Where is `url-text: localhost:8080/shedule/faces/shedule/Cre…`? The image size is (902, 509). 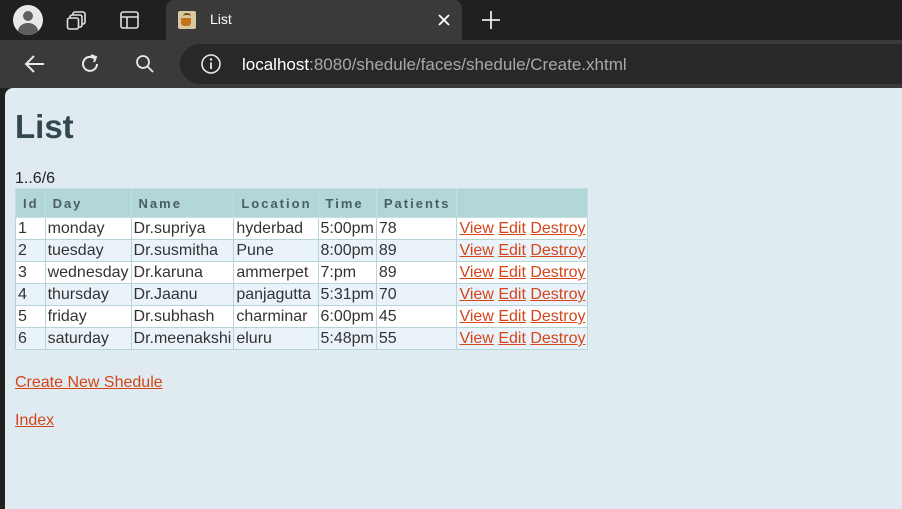
url-text: localhost:8080/shedule/faces/shedule/Cre… is located at coordinates (434, 65).